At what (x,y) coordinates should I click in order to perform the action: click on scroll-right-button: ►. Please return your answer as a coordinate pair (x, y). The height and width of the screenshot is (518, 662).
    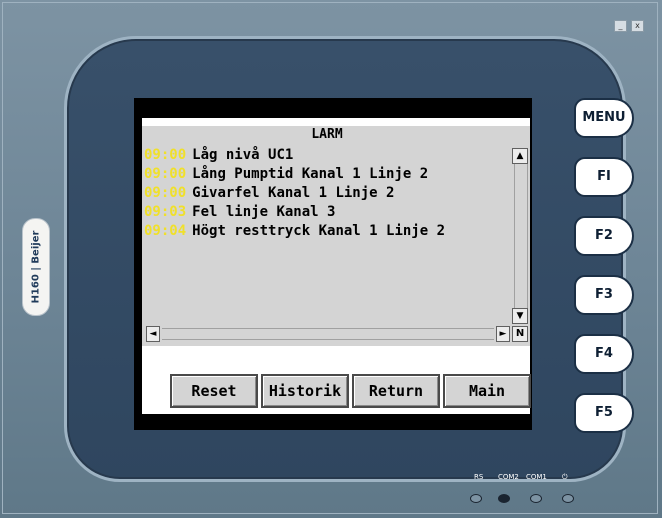
    Looking at the image, I should click on (503, 334).